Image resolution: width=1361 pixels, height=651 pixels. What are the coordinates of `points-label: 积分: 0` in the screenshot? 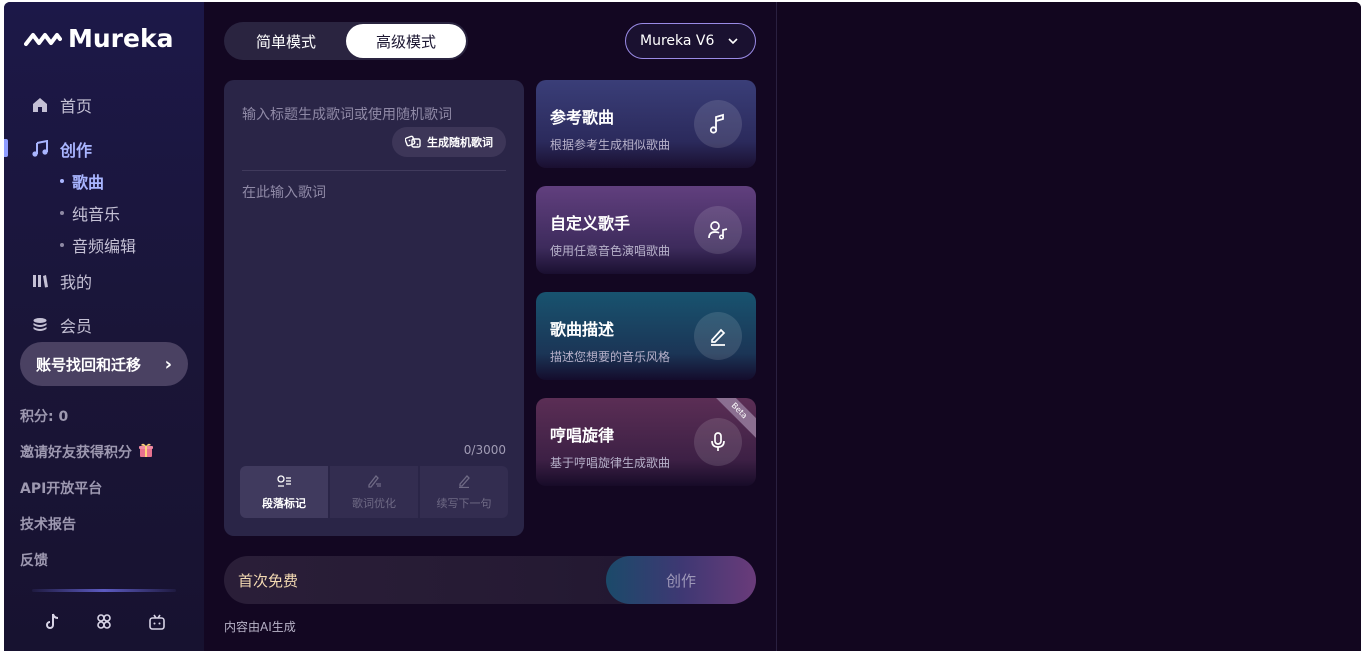 It's located at (44, 417).